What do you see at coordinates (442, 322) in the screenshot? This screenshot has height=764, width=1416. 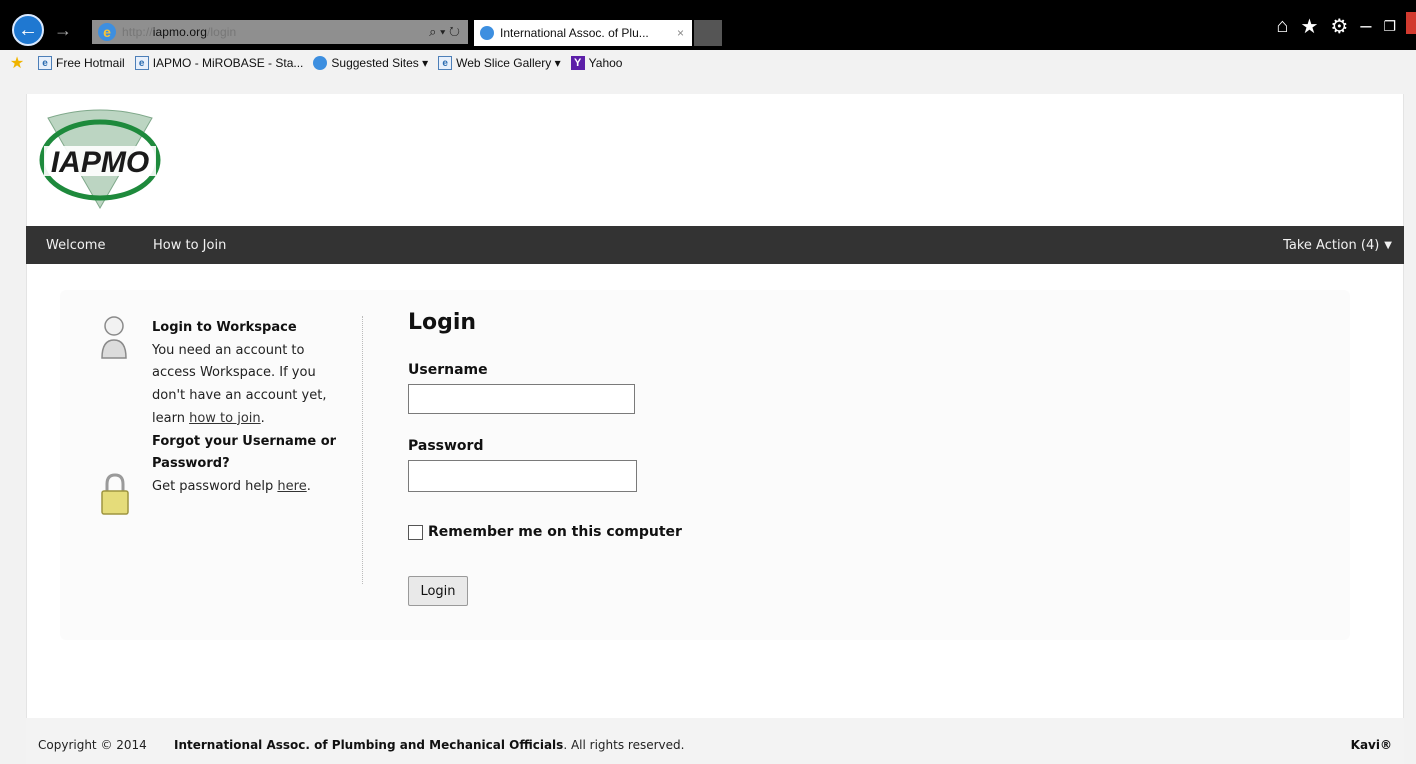 I see `login-title: Login` at bounding box center [442, 322].